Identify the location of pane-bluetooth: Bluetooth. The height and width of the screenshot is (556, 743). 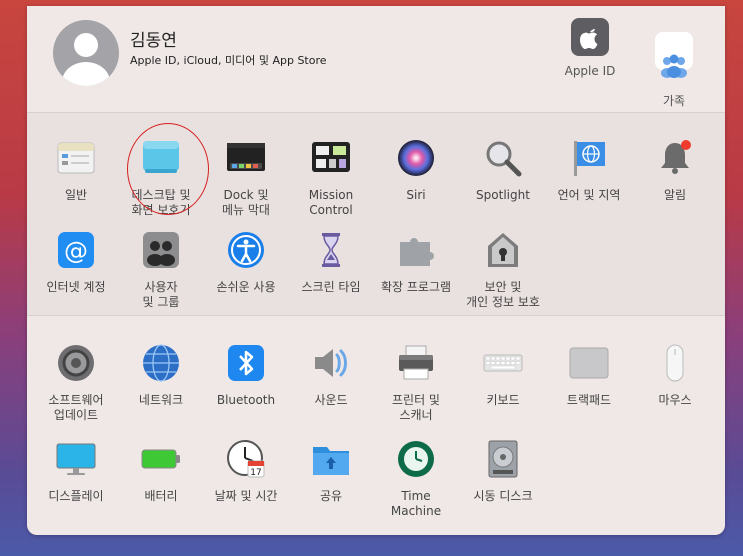
(246, 375).